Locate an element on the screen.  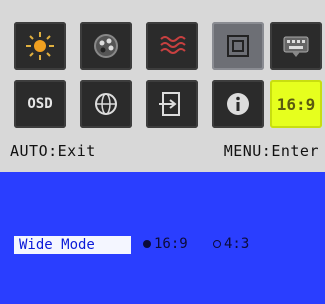
keyboard-tile is located at coordinates (296, 46).